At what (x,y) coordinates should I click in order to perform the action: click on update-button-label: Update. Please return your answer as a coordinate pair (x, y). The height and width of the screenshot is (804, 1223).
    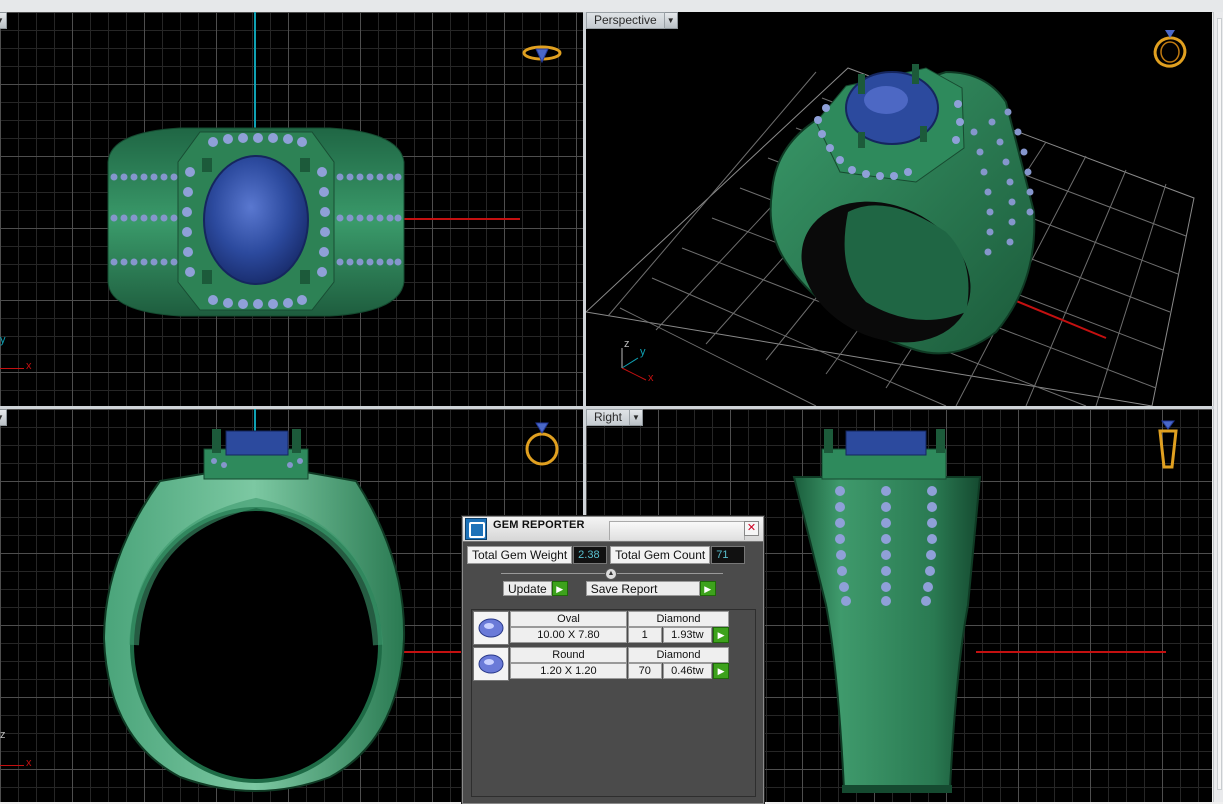
    Looking at the image, I should click on (527, 588).